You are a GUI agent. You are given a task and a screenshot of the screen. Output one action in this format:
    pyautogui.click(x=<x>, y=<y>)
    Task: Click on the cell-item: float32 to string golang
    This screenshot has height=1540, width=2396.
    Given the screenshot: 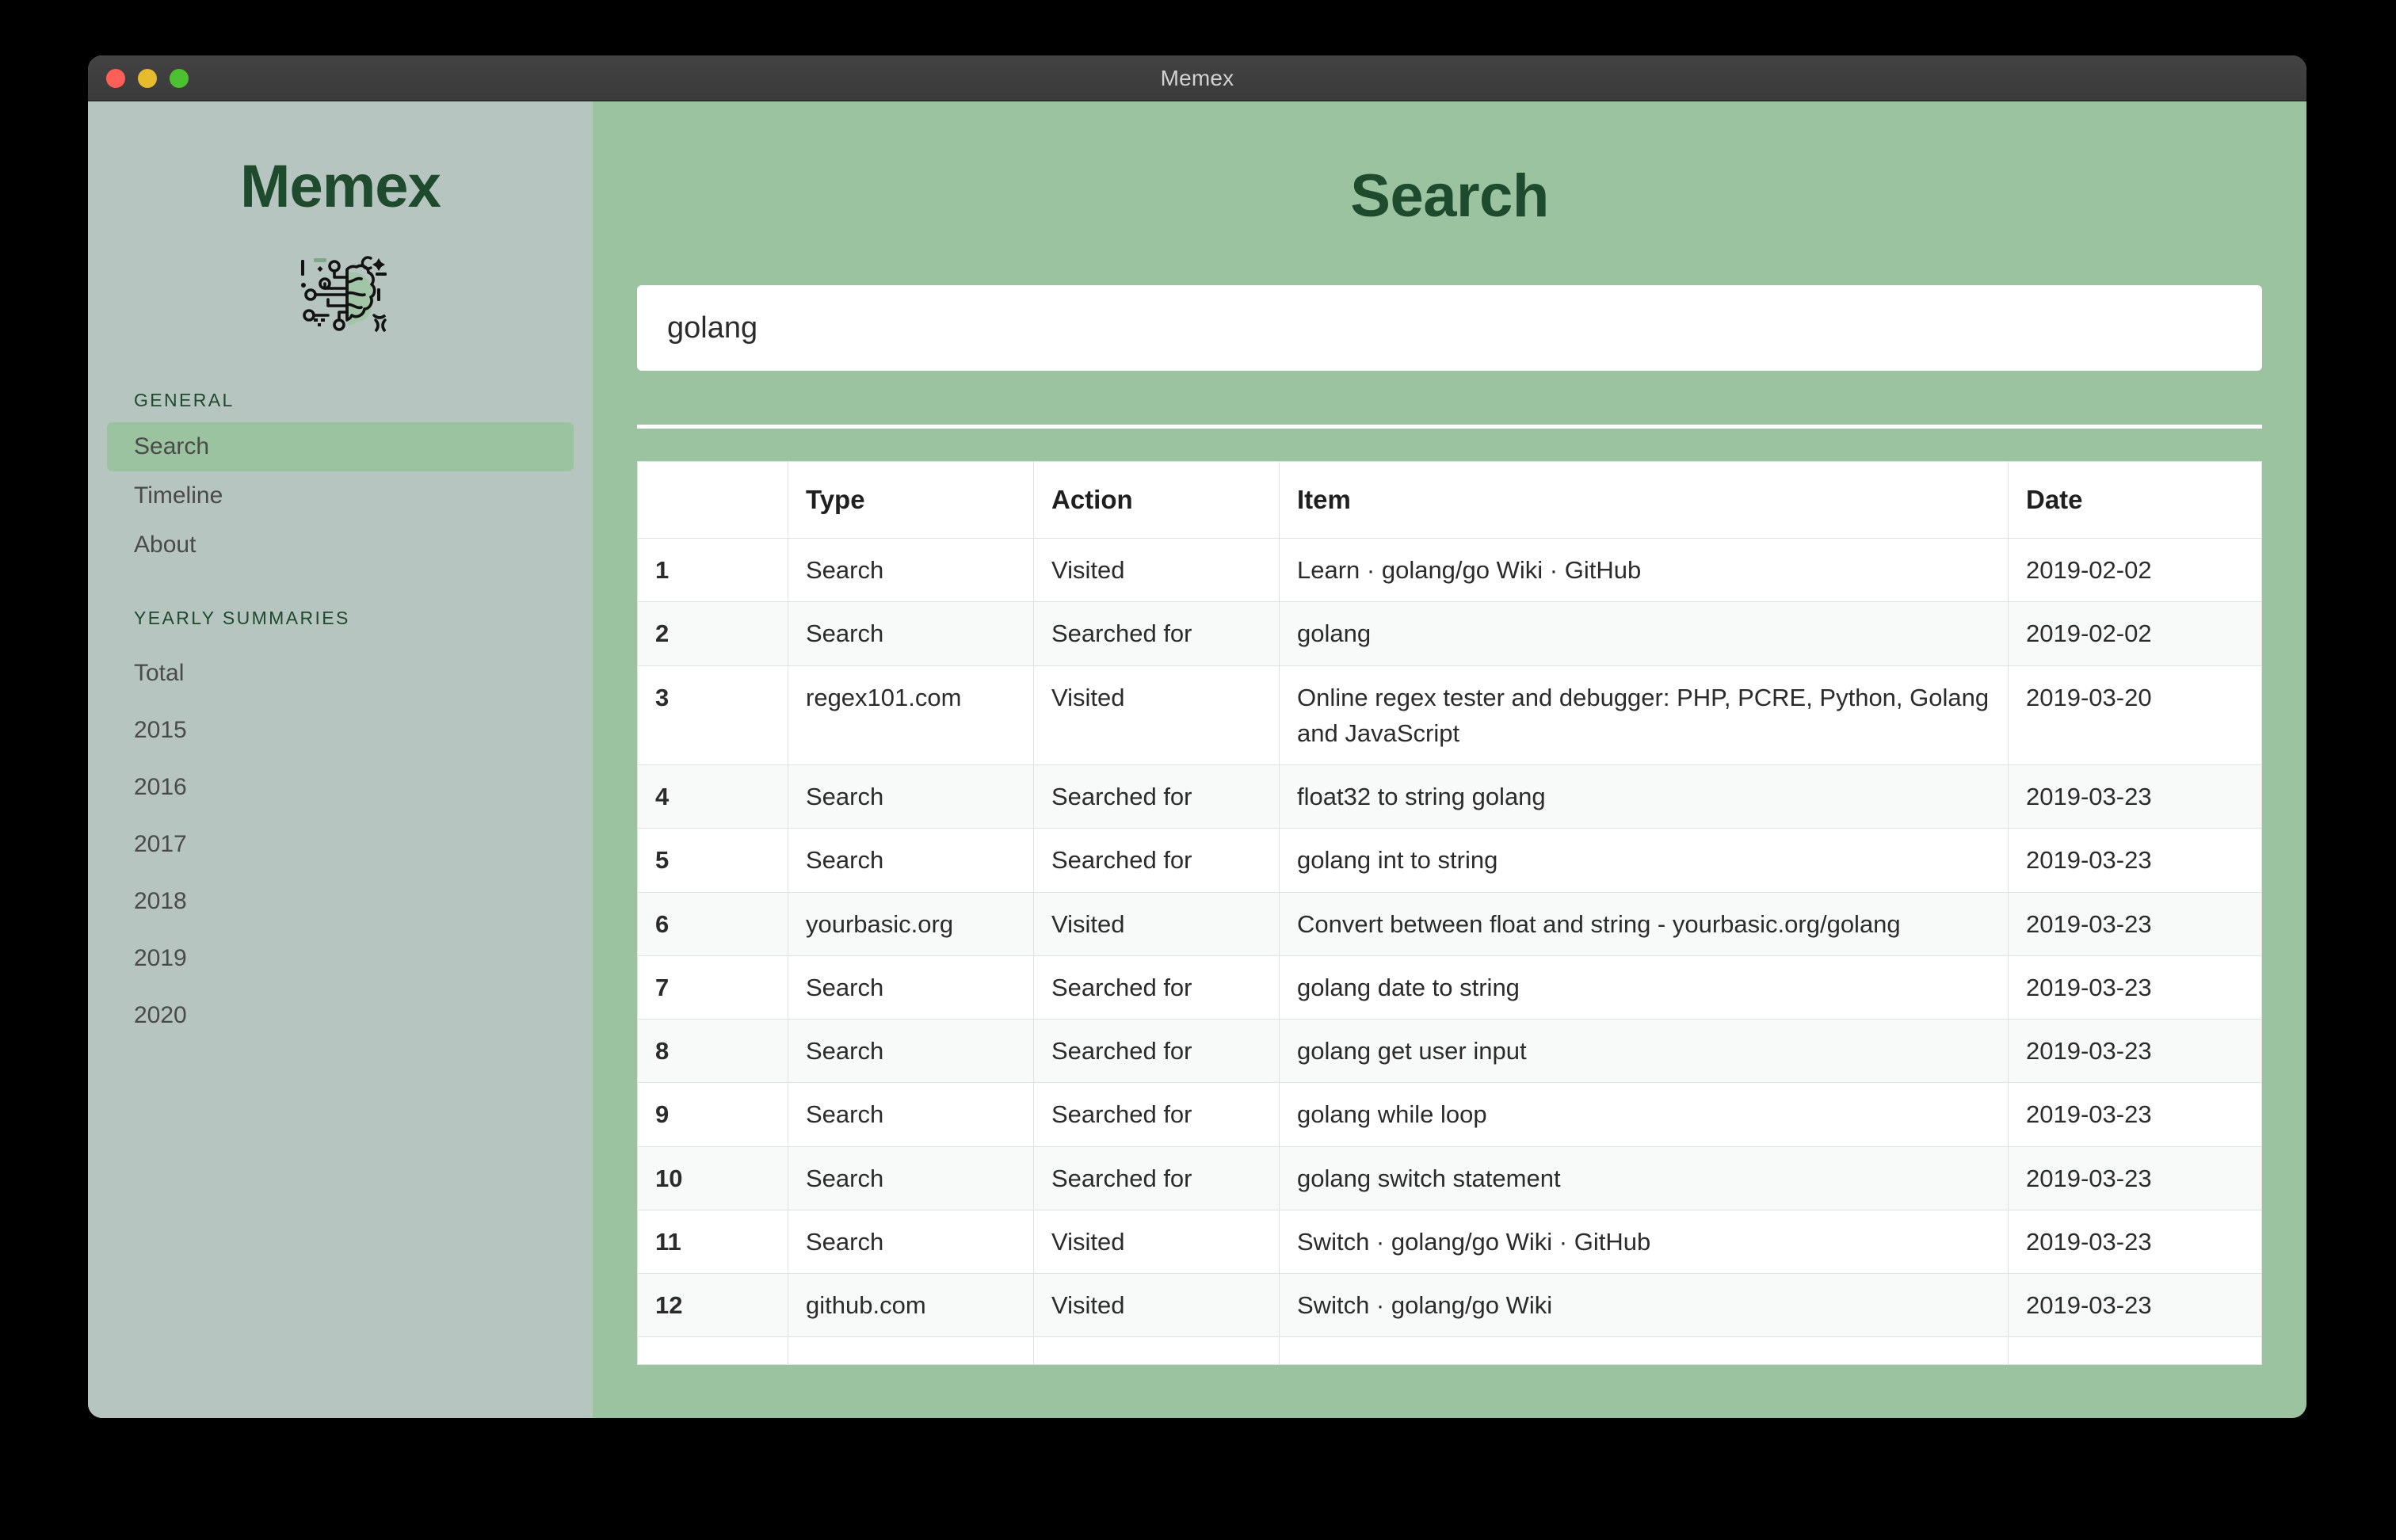 What is the action you would take?
    pyautogui.click(x=1644, y=796)
    